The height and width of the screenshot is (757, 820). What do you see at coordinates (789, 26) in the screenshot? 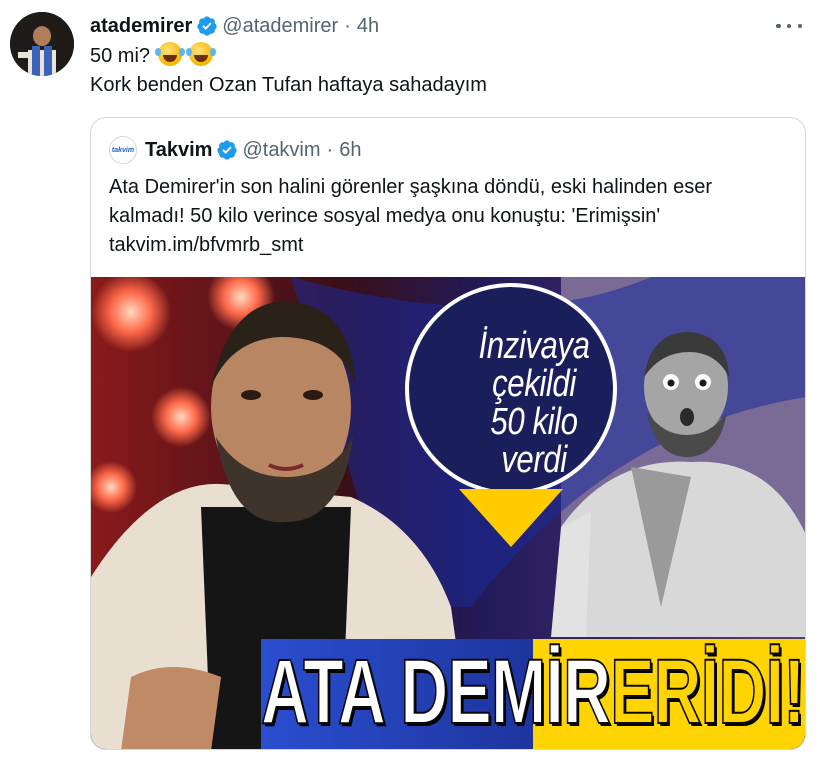
I see `more-options-icon` at bounding box center [789, 26].